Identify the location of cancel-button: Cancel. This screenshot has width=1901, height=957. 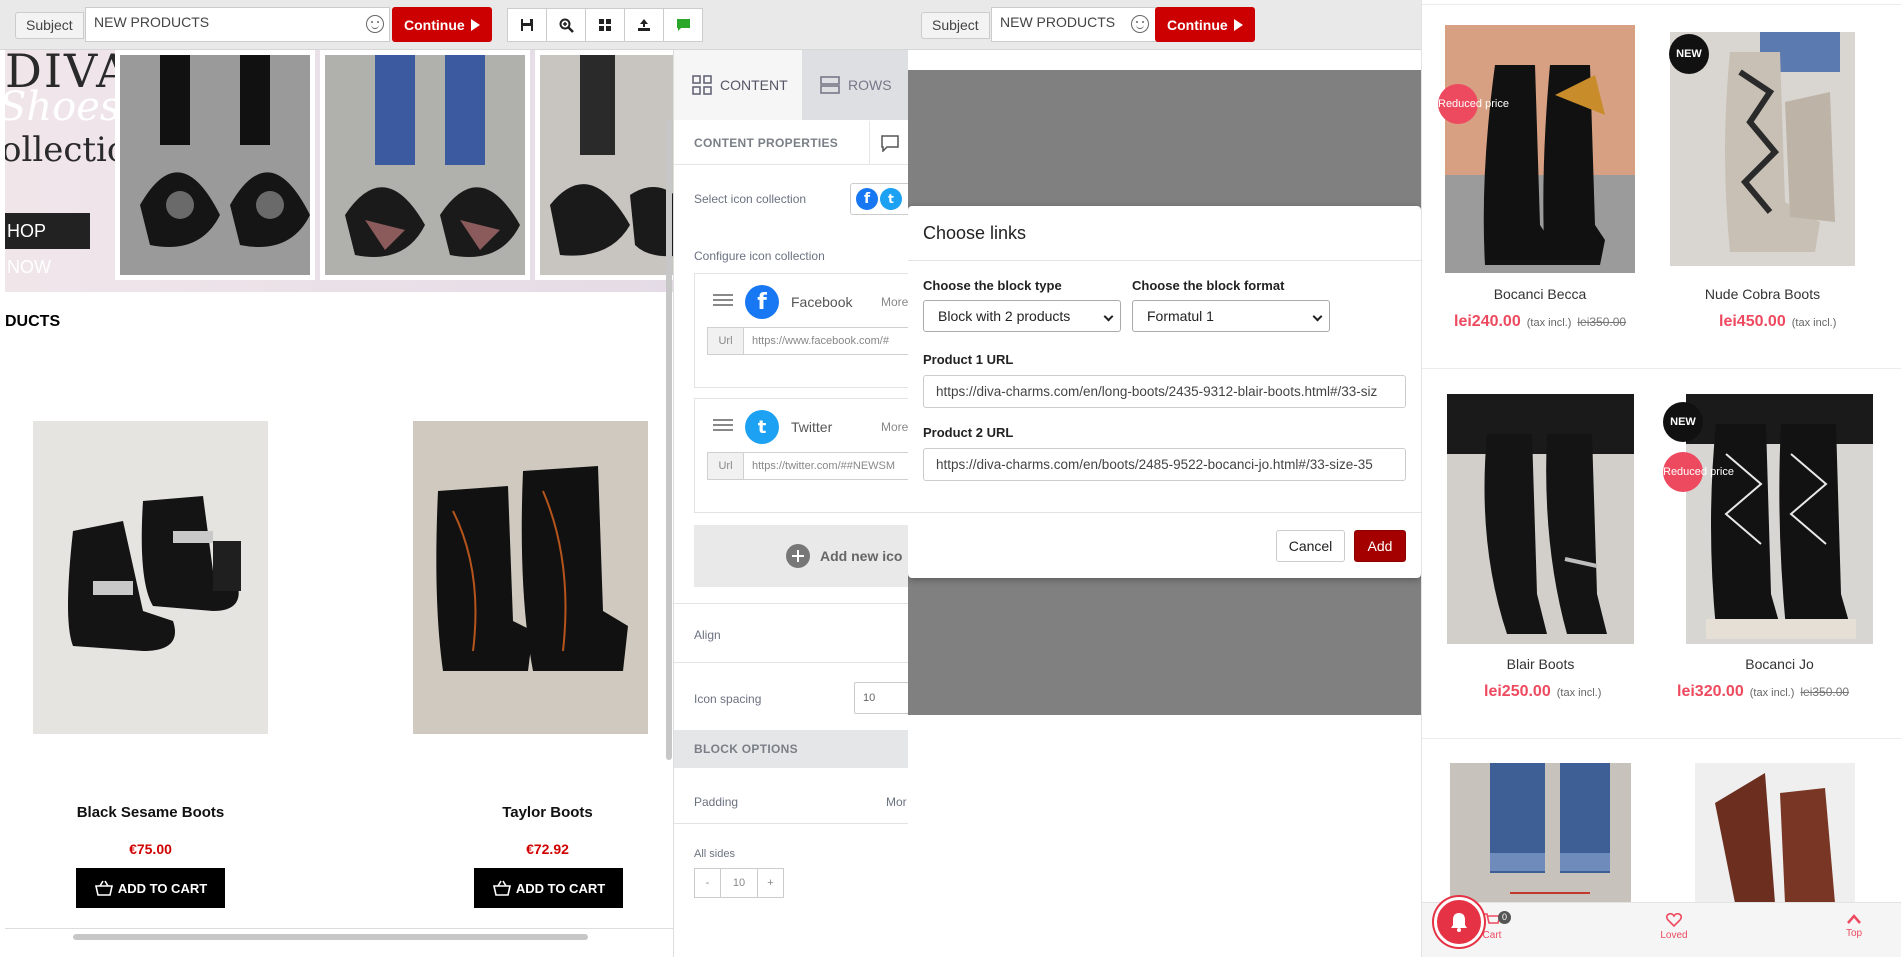
(1310, 546).